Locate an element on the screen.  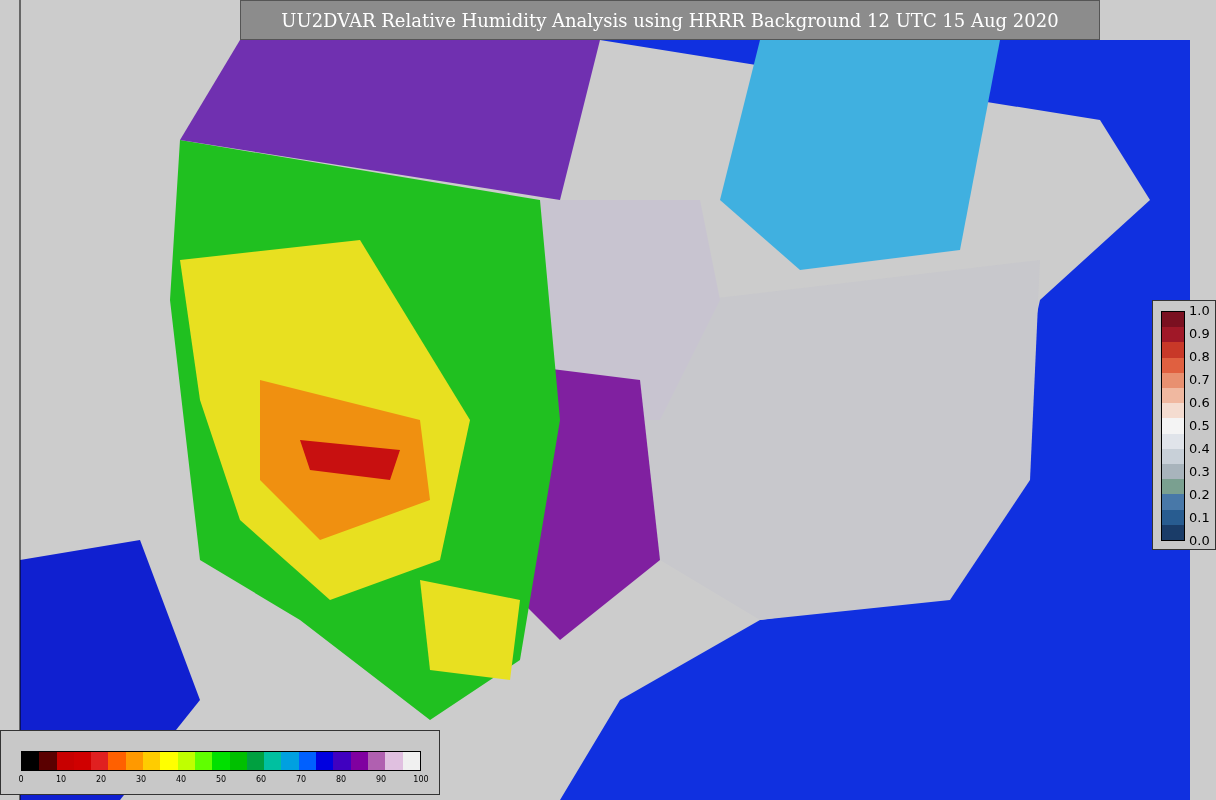
tick-label: 40 is located at coordinates (181, 780).